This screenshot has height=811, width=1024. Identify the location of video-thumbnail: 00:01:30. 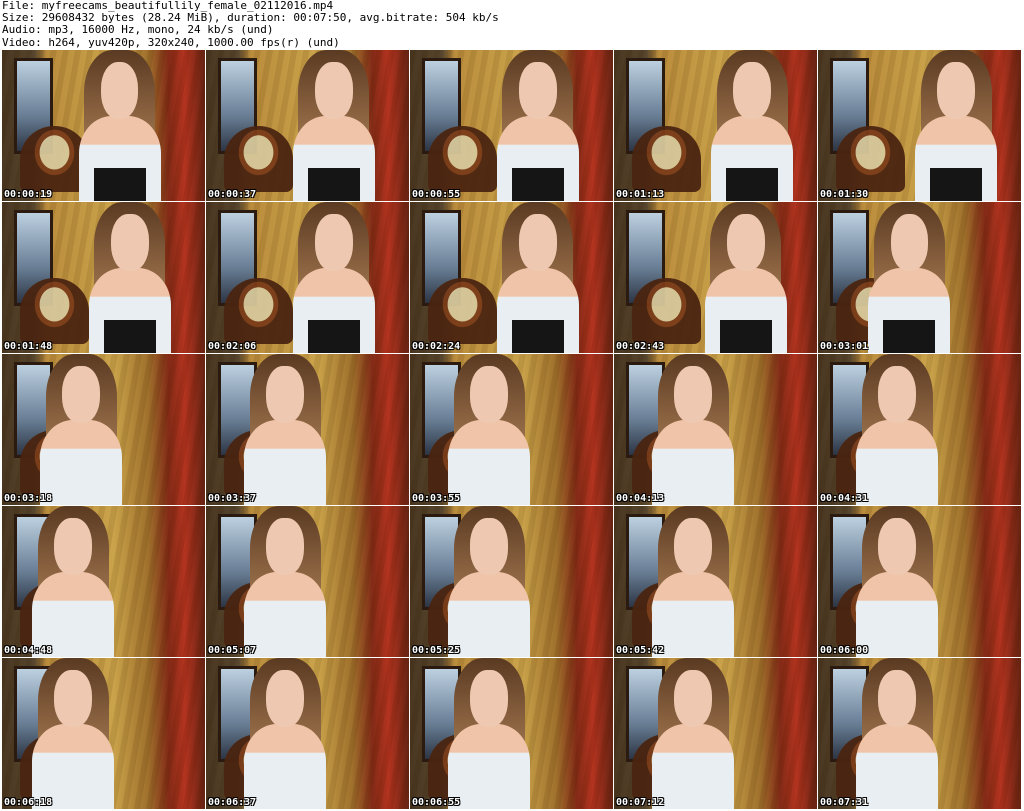
(919, 125).